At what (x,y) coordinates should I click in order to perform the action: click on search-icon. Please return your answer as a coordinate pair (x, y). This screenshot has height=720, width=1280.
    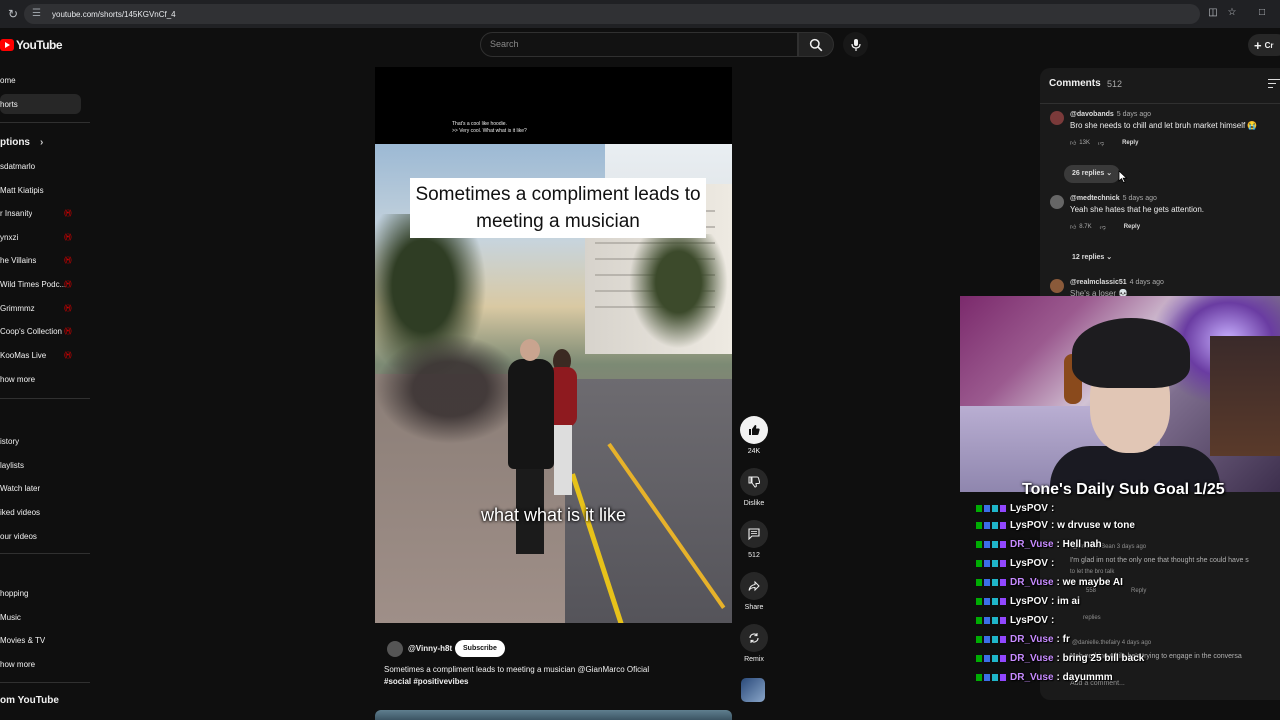
    Looking at the image, I should click on (816, 44).